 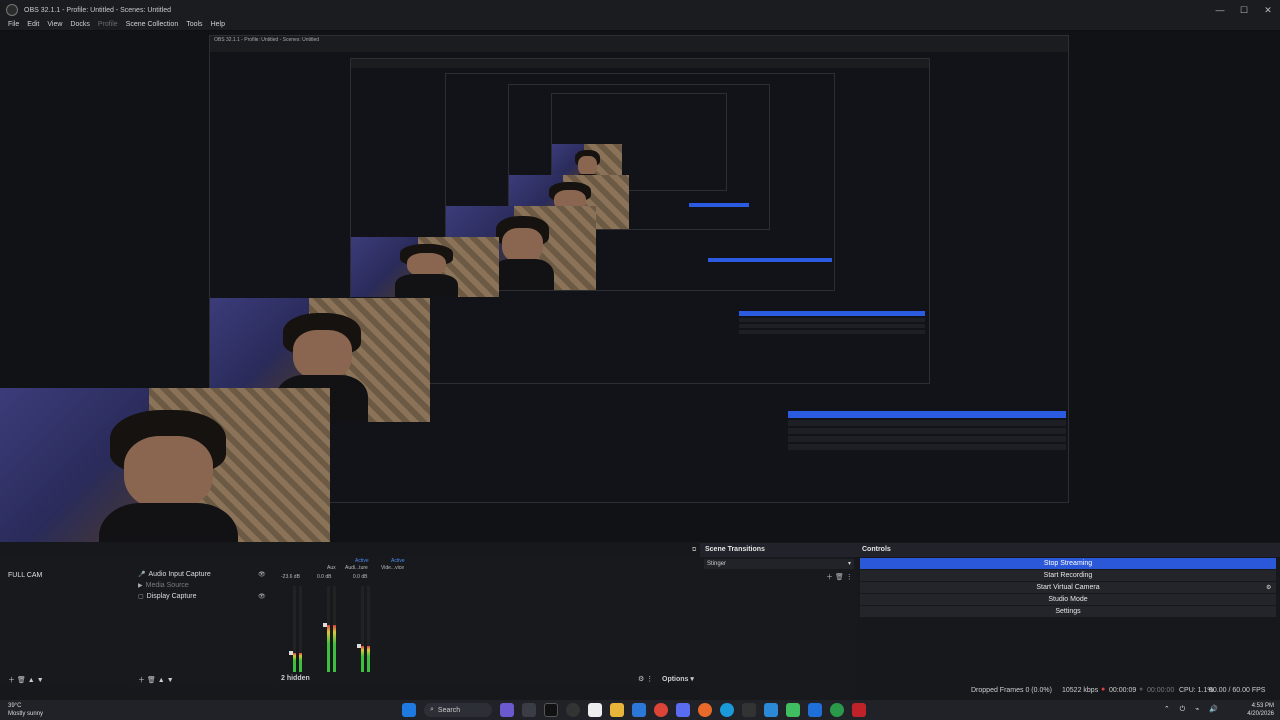 I want to click on transition-select: Stinger ▾, so click(x=779, y=564).